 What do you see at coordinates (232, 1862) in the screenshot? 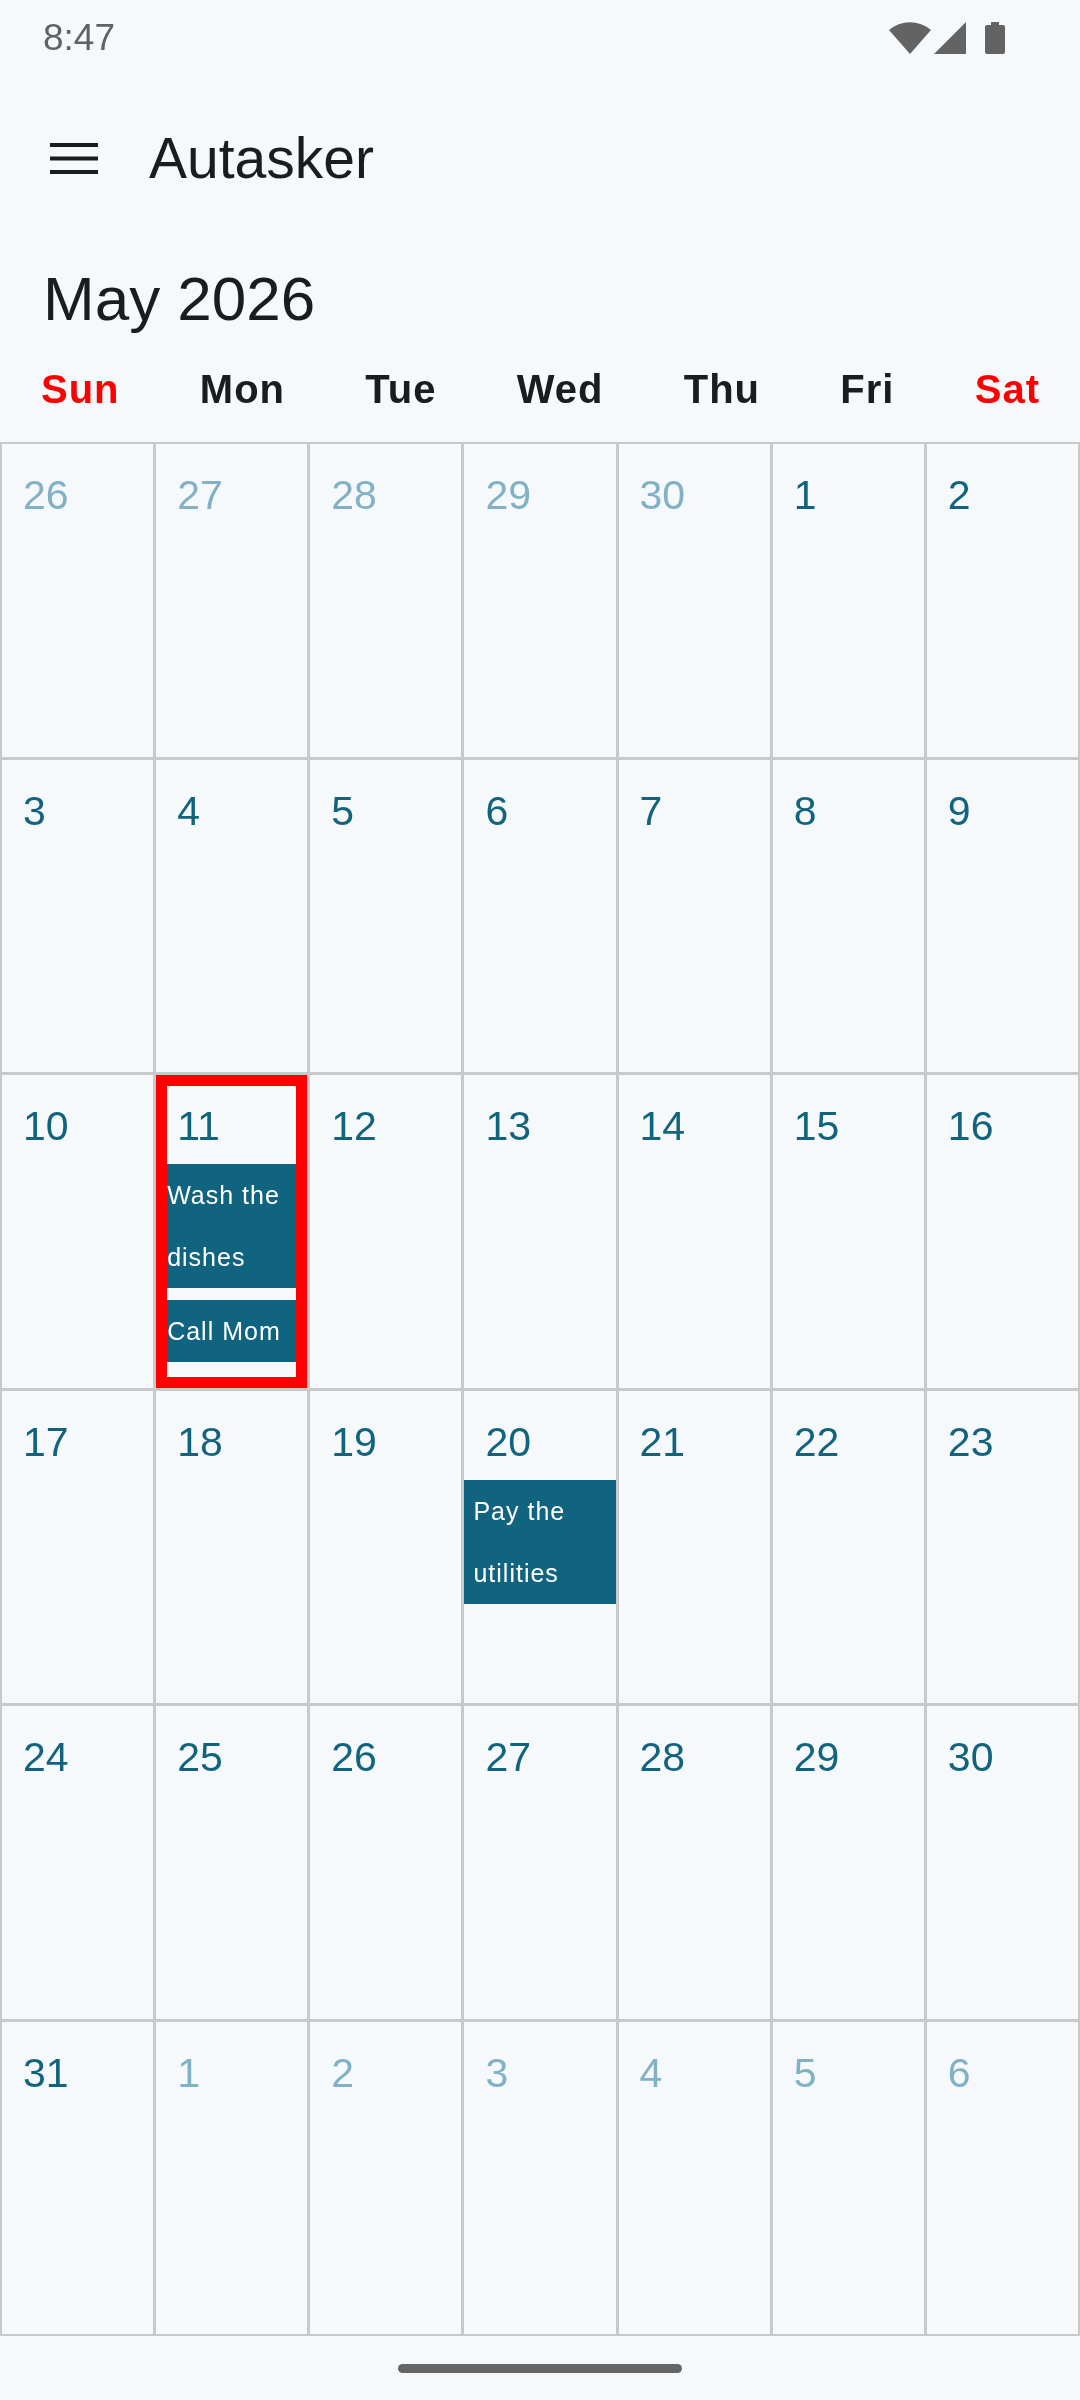
I see `day-cell: 25` at bounding box center [232, 1862].